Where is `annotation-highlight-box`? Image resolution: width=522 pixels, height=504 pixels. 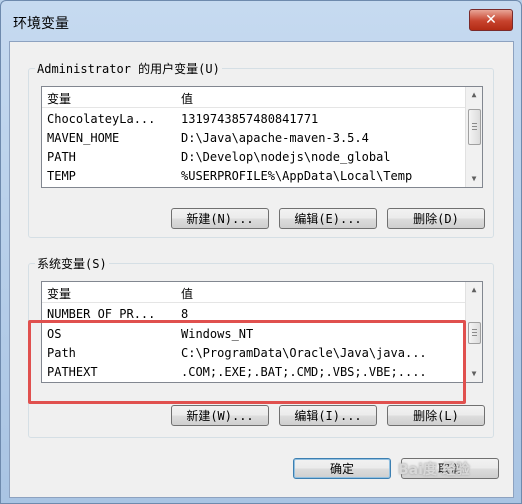
annotation-highlight-box is located at coordinates (247, 362).